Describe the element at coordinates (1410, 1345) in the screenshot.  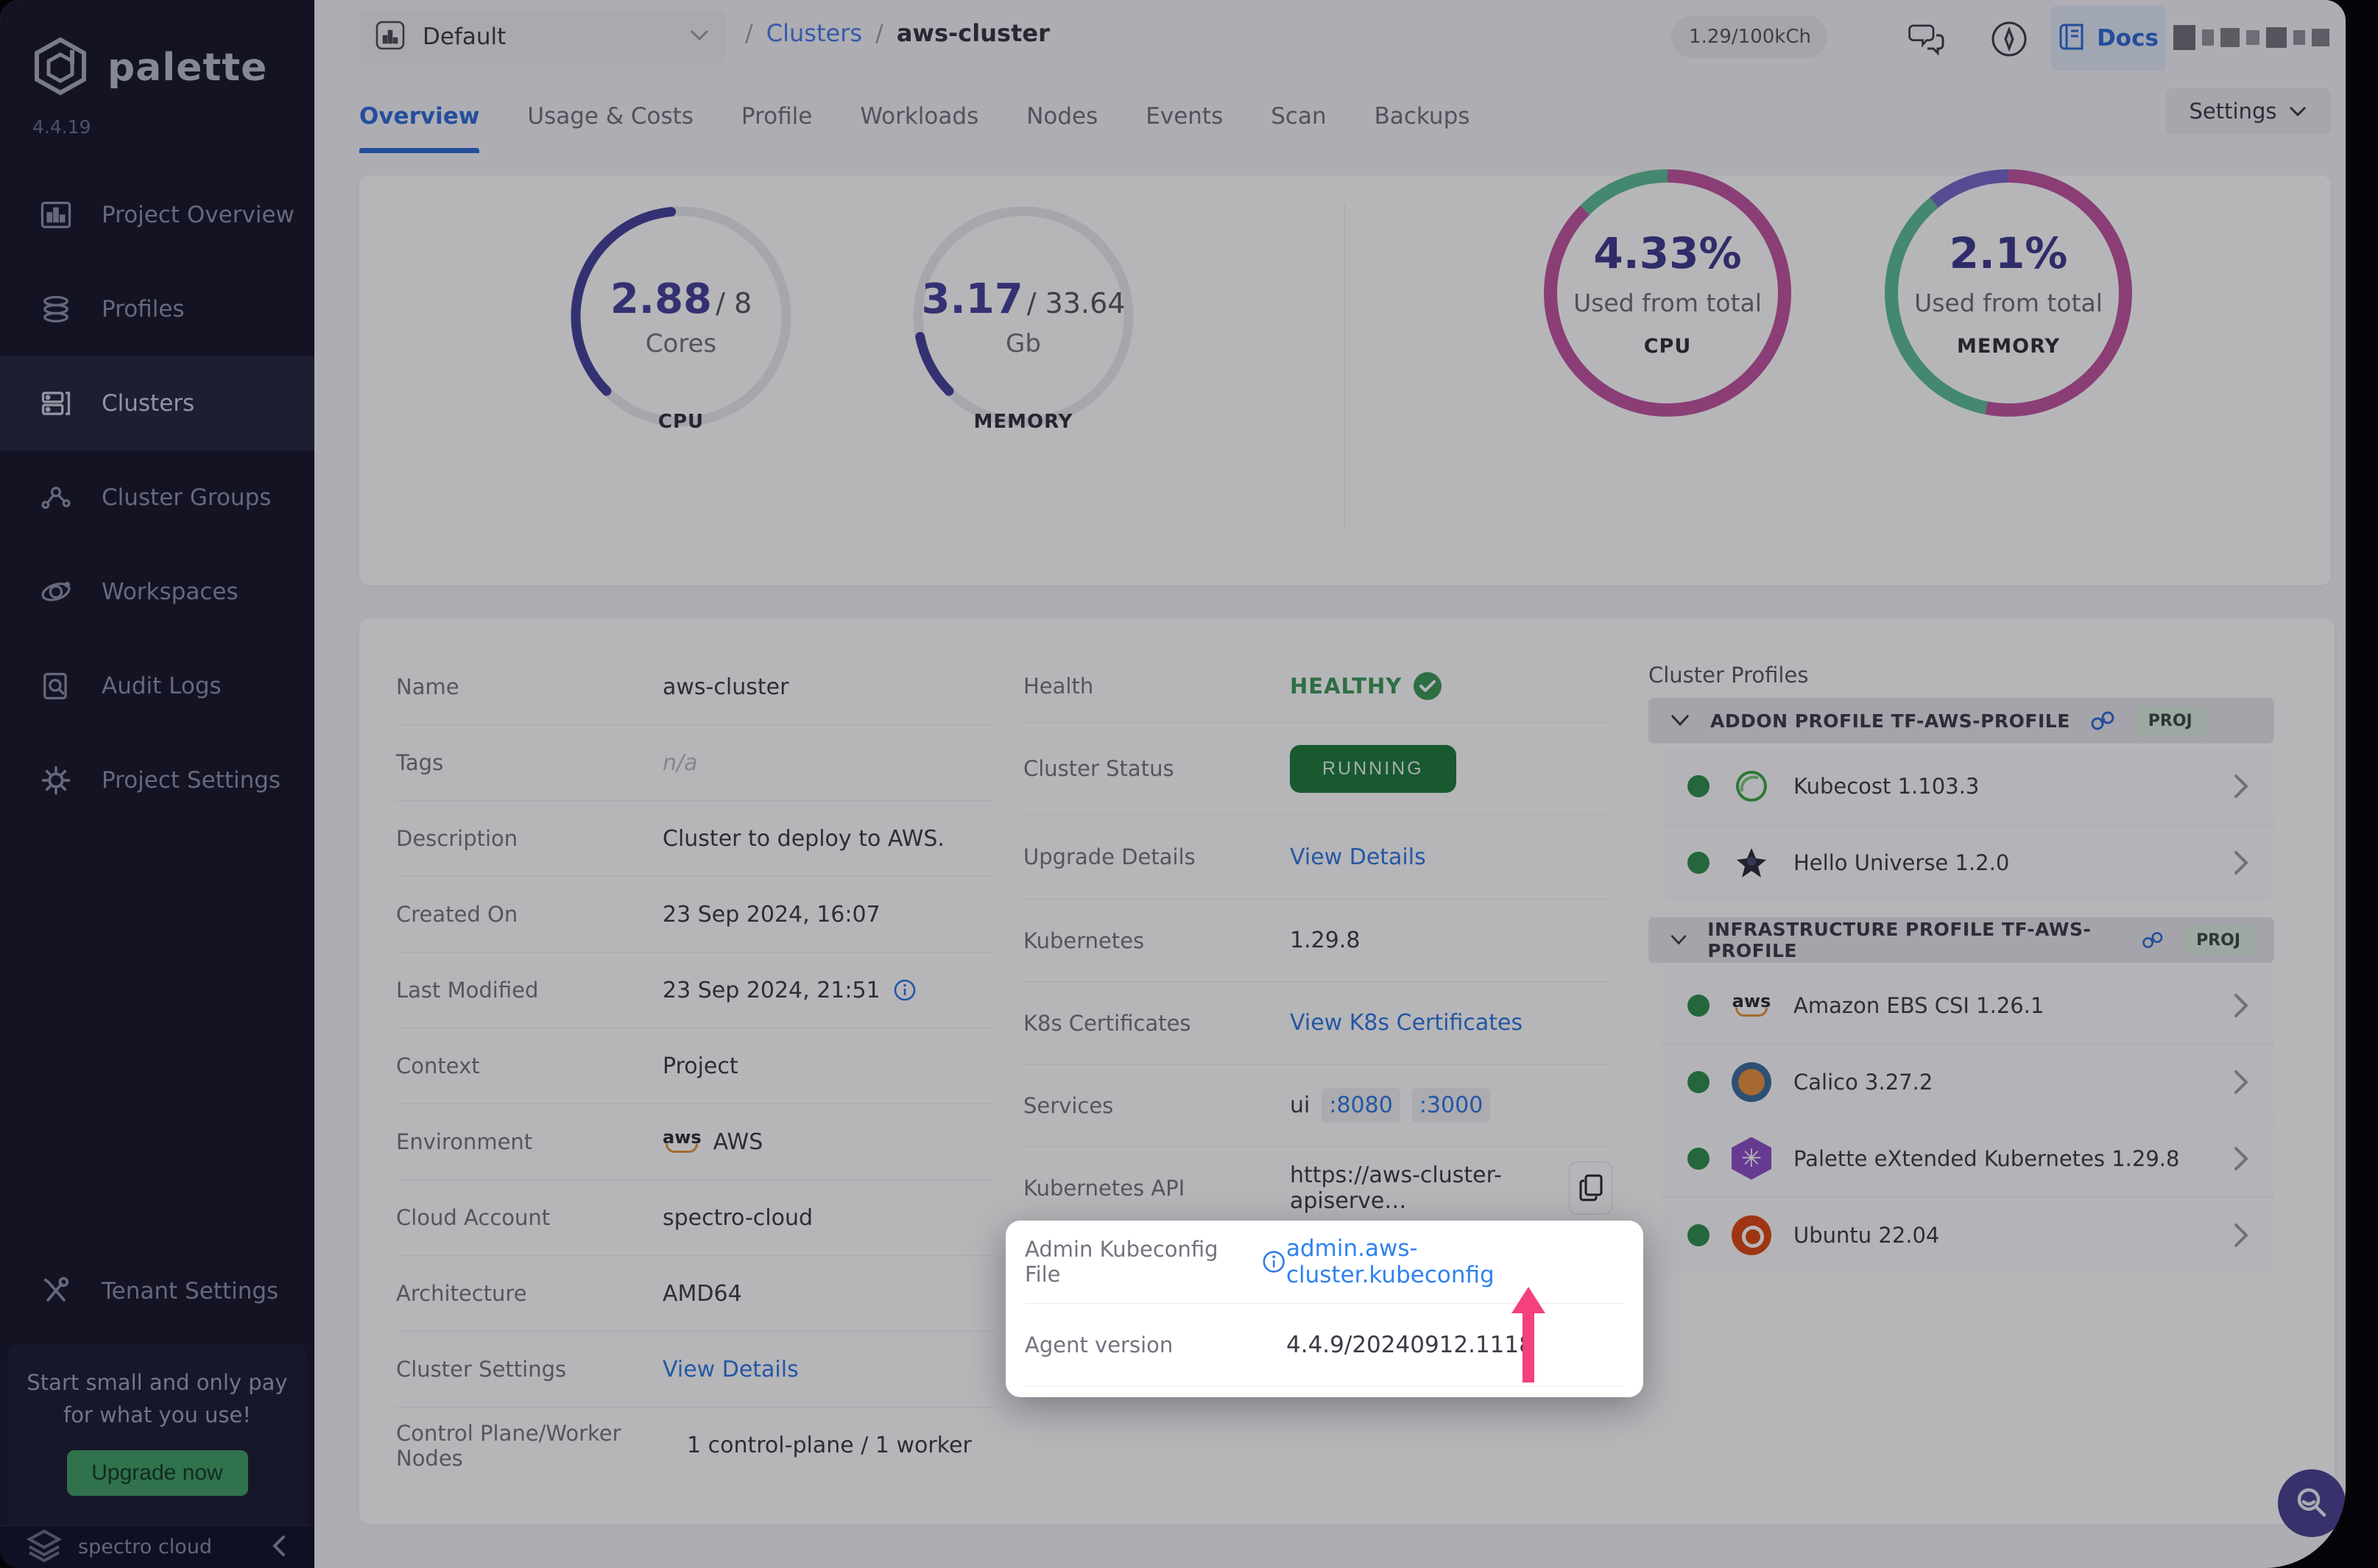
I see `agent-version-value: 4.4.9/20240912.1118` at that location.